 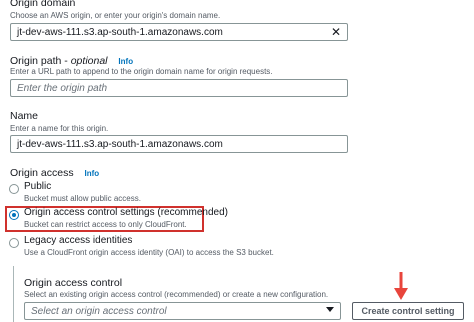 I want to click on public-radio, so click(x=14, y=189).